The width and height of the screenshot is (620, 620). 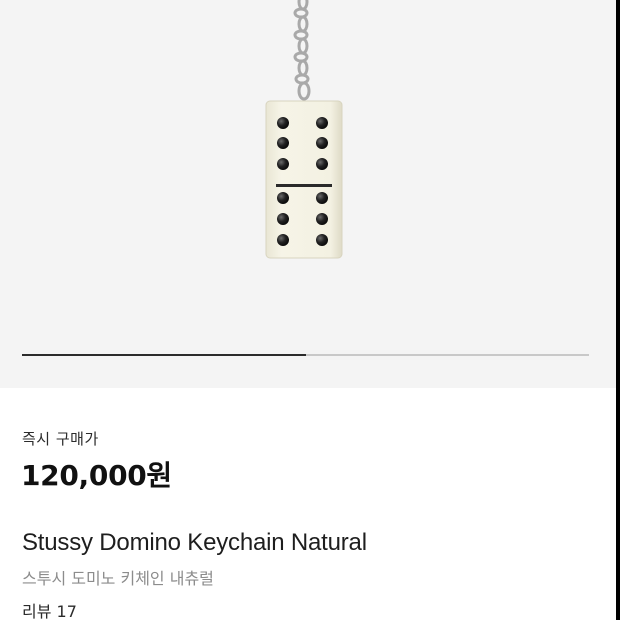 I want to click on image-slide-progress-fill, so click(x=164, y=355).